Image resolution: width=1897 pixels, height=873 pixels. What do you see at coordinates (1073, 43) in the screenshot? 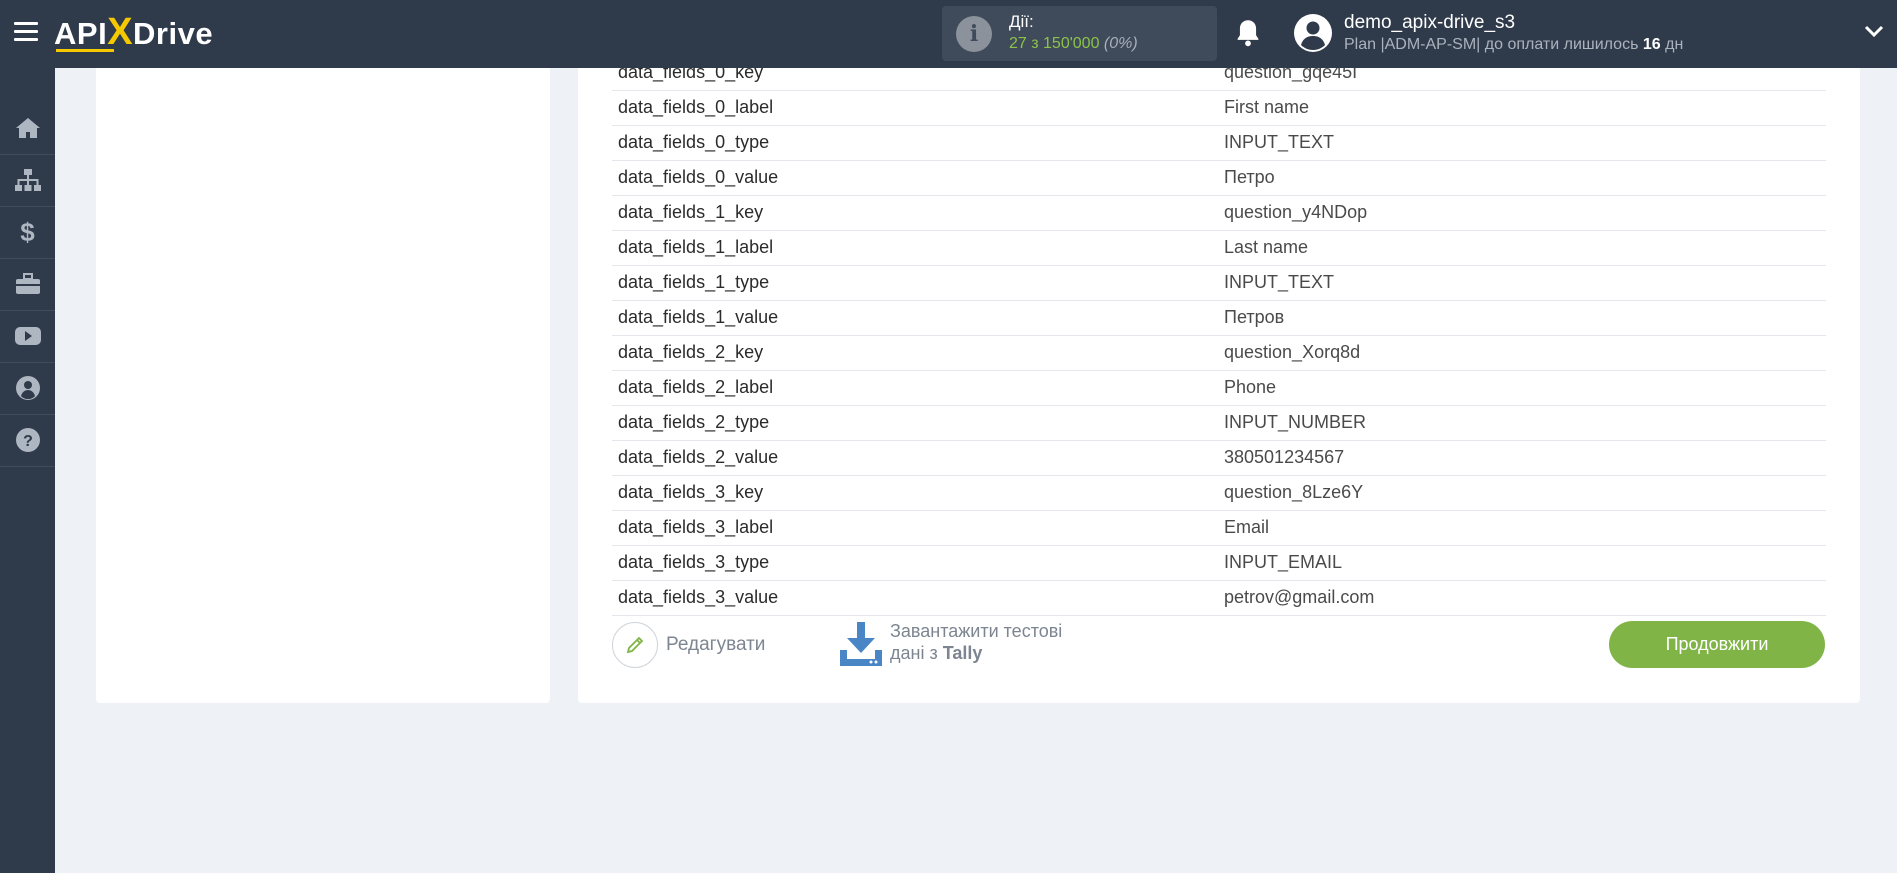
I see `actions-count: 27 з 150'000 (0%)` at bounding box center [1073, 43].